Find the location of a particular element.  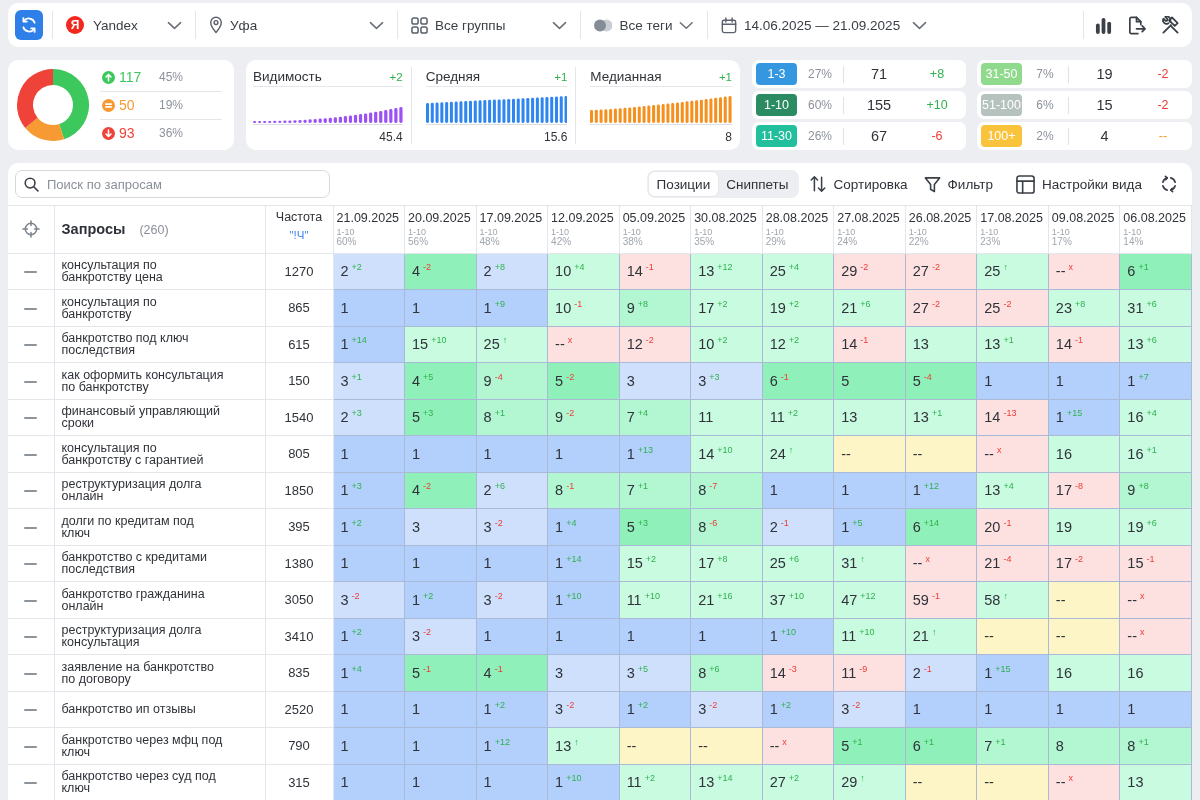

change-value: -2 is located at coordinates (1163, 105).